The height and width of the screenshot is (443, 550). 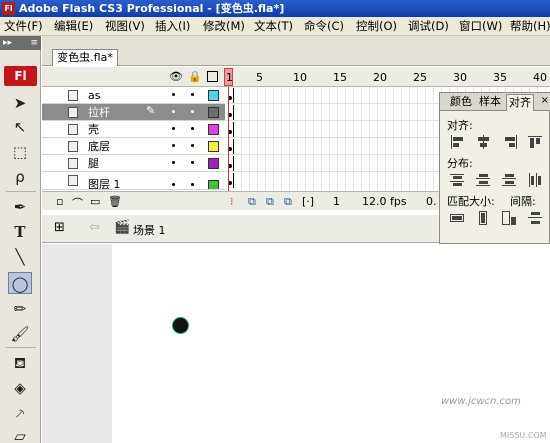 What do you see at coordinates (20, 434) in the screenshot?
I see `eraser-tool-icon: ▱` at bounding box center [20, 434].